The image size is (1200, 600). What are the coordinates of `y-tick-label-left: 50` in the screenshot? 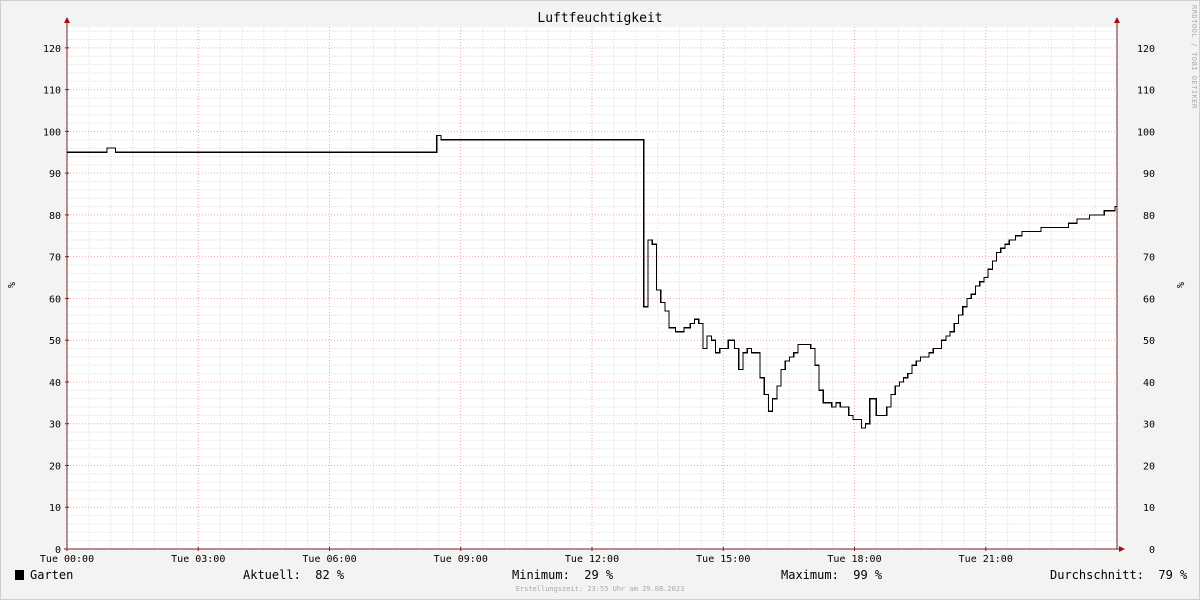 It's located at (55, 341).